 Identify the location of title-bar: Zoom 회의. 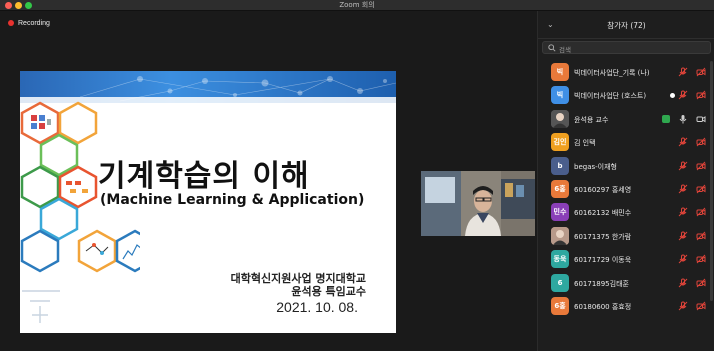
(357, 5).